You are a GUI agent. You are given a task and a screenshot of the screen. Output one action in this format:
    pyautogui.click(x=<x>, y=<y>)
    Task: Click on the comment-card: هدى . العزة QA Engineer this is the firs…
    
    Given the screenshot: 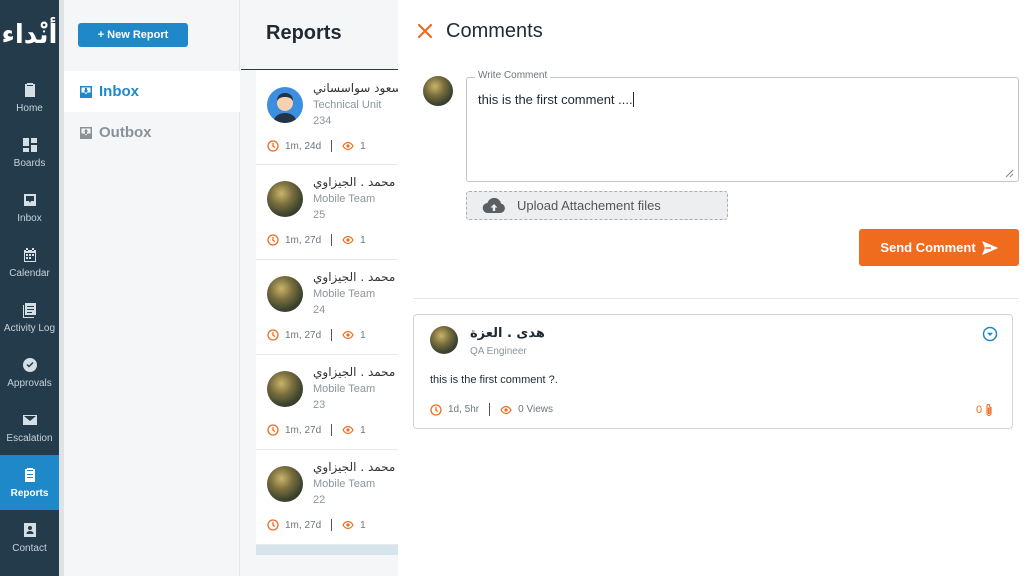 What is the action you would take?
    pyautogui.click(x=713, y=371)
    